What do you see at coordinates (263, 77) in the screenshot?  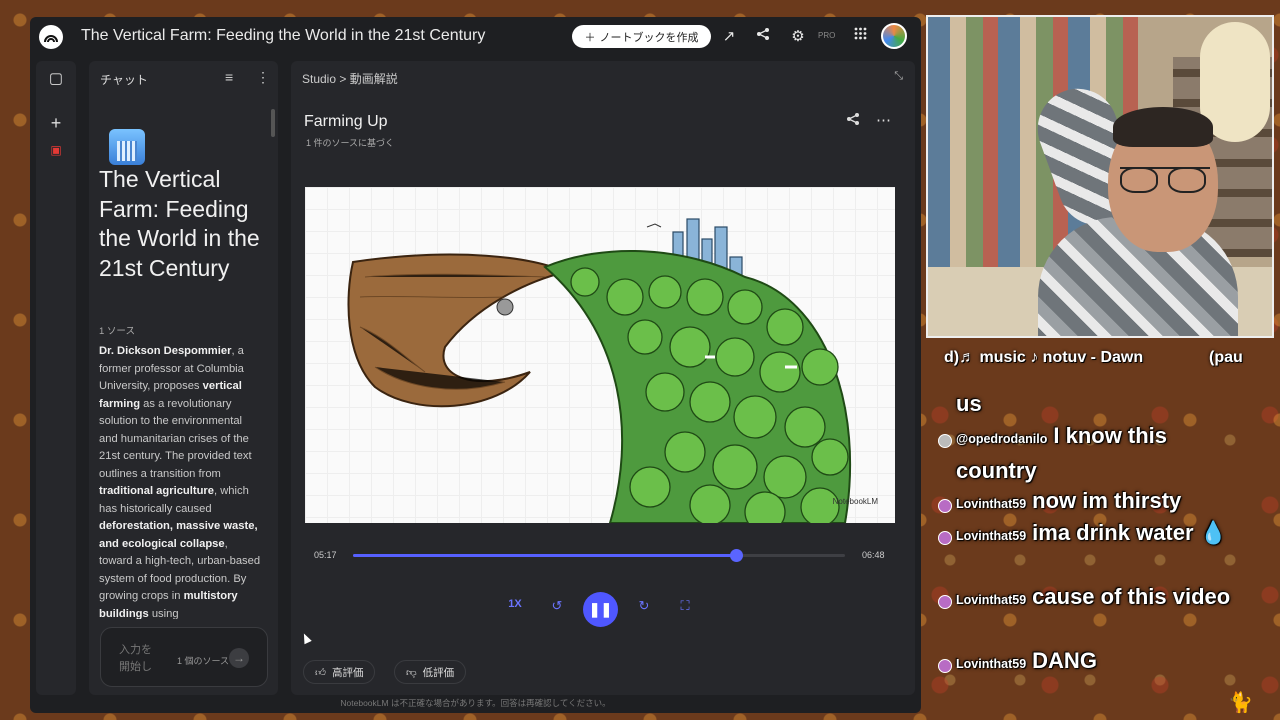 I see `more-vert-icon: ⋮` at bounding box center [263, 77].